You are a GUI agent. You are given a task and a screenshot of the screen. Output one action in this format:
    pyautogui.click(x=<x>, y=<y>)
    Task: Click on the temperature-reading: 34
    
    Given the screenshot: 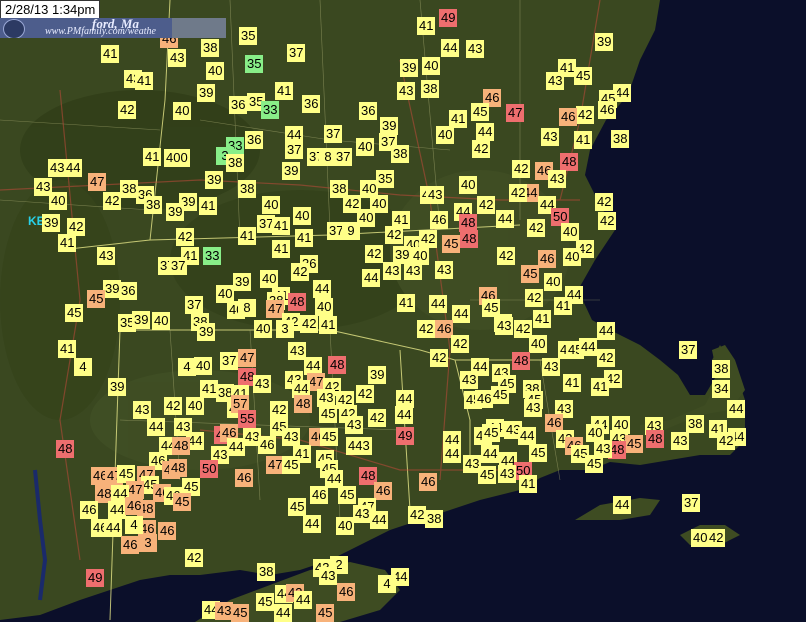 What is the action you would take?
    pyautogui.click(x=721, y=389)
    